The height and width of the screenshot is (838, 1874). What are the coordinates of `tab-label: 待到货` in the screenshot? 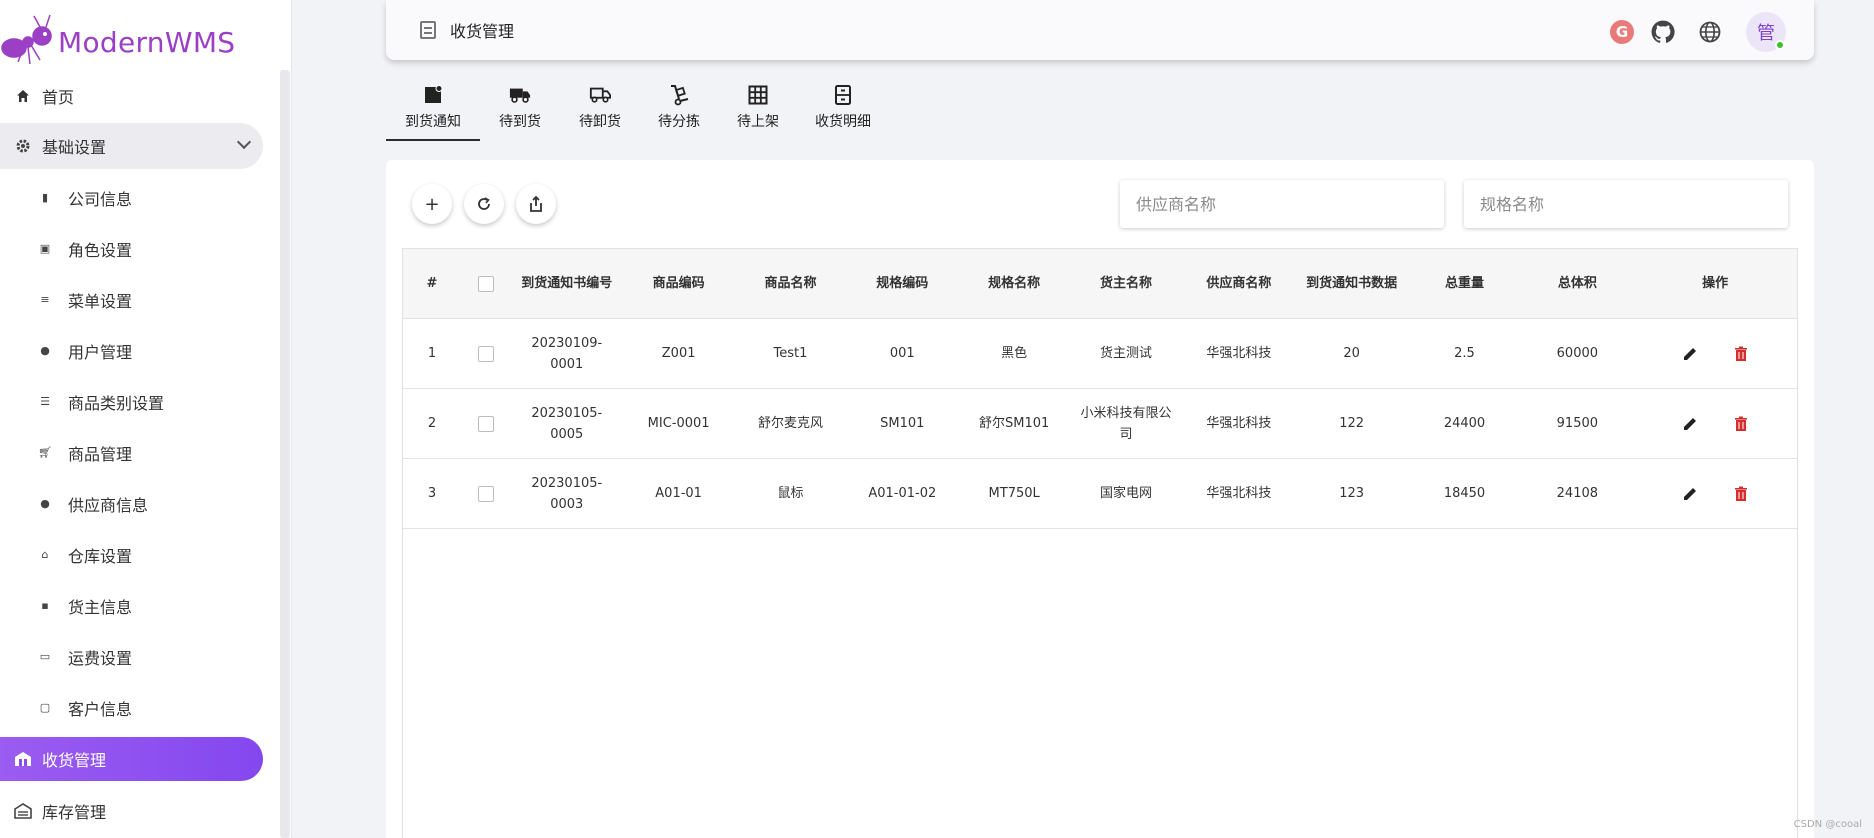 It's located at (520, 122).